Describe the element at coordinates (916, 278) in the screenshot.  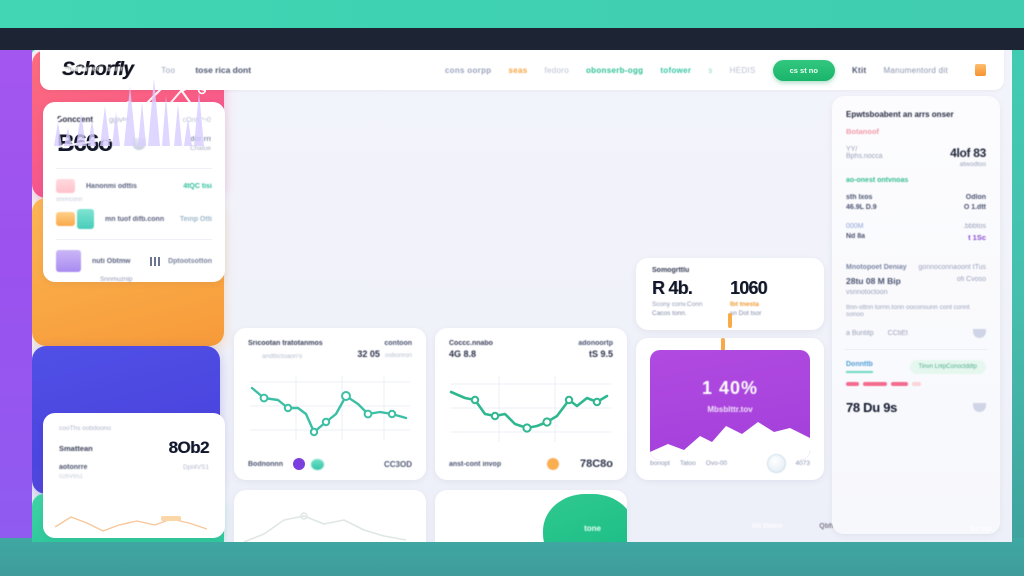
I see `rp-section2-value-row: 28tu 08 M Bip ofi Cvoso` at that location.